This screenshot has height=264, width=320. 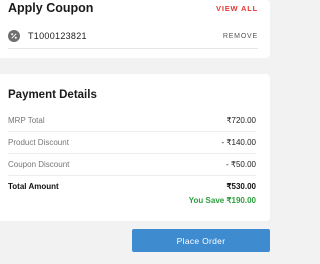 I want to click on mrp-total-label: MRP Total, so click(x=26, y=120).